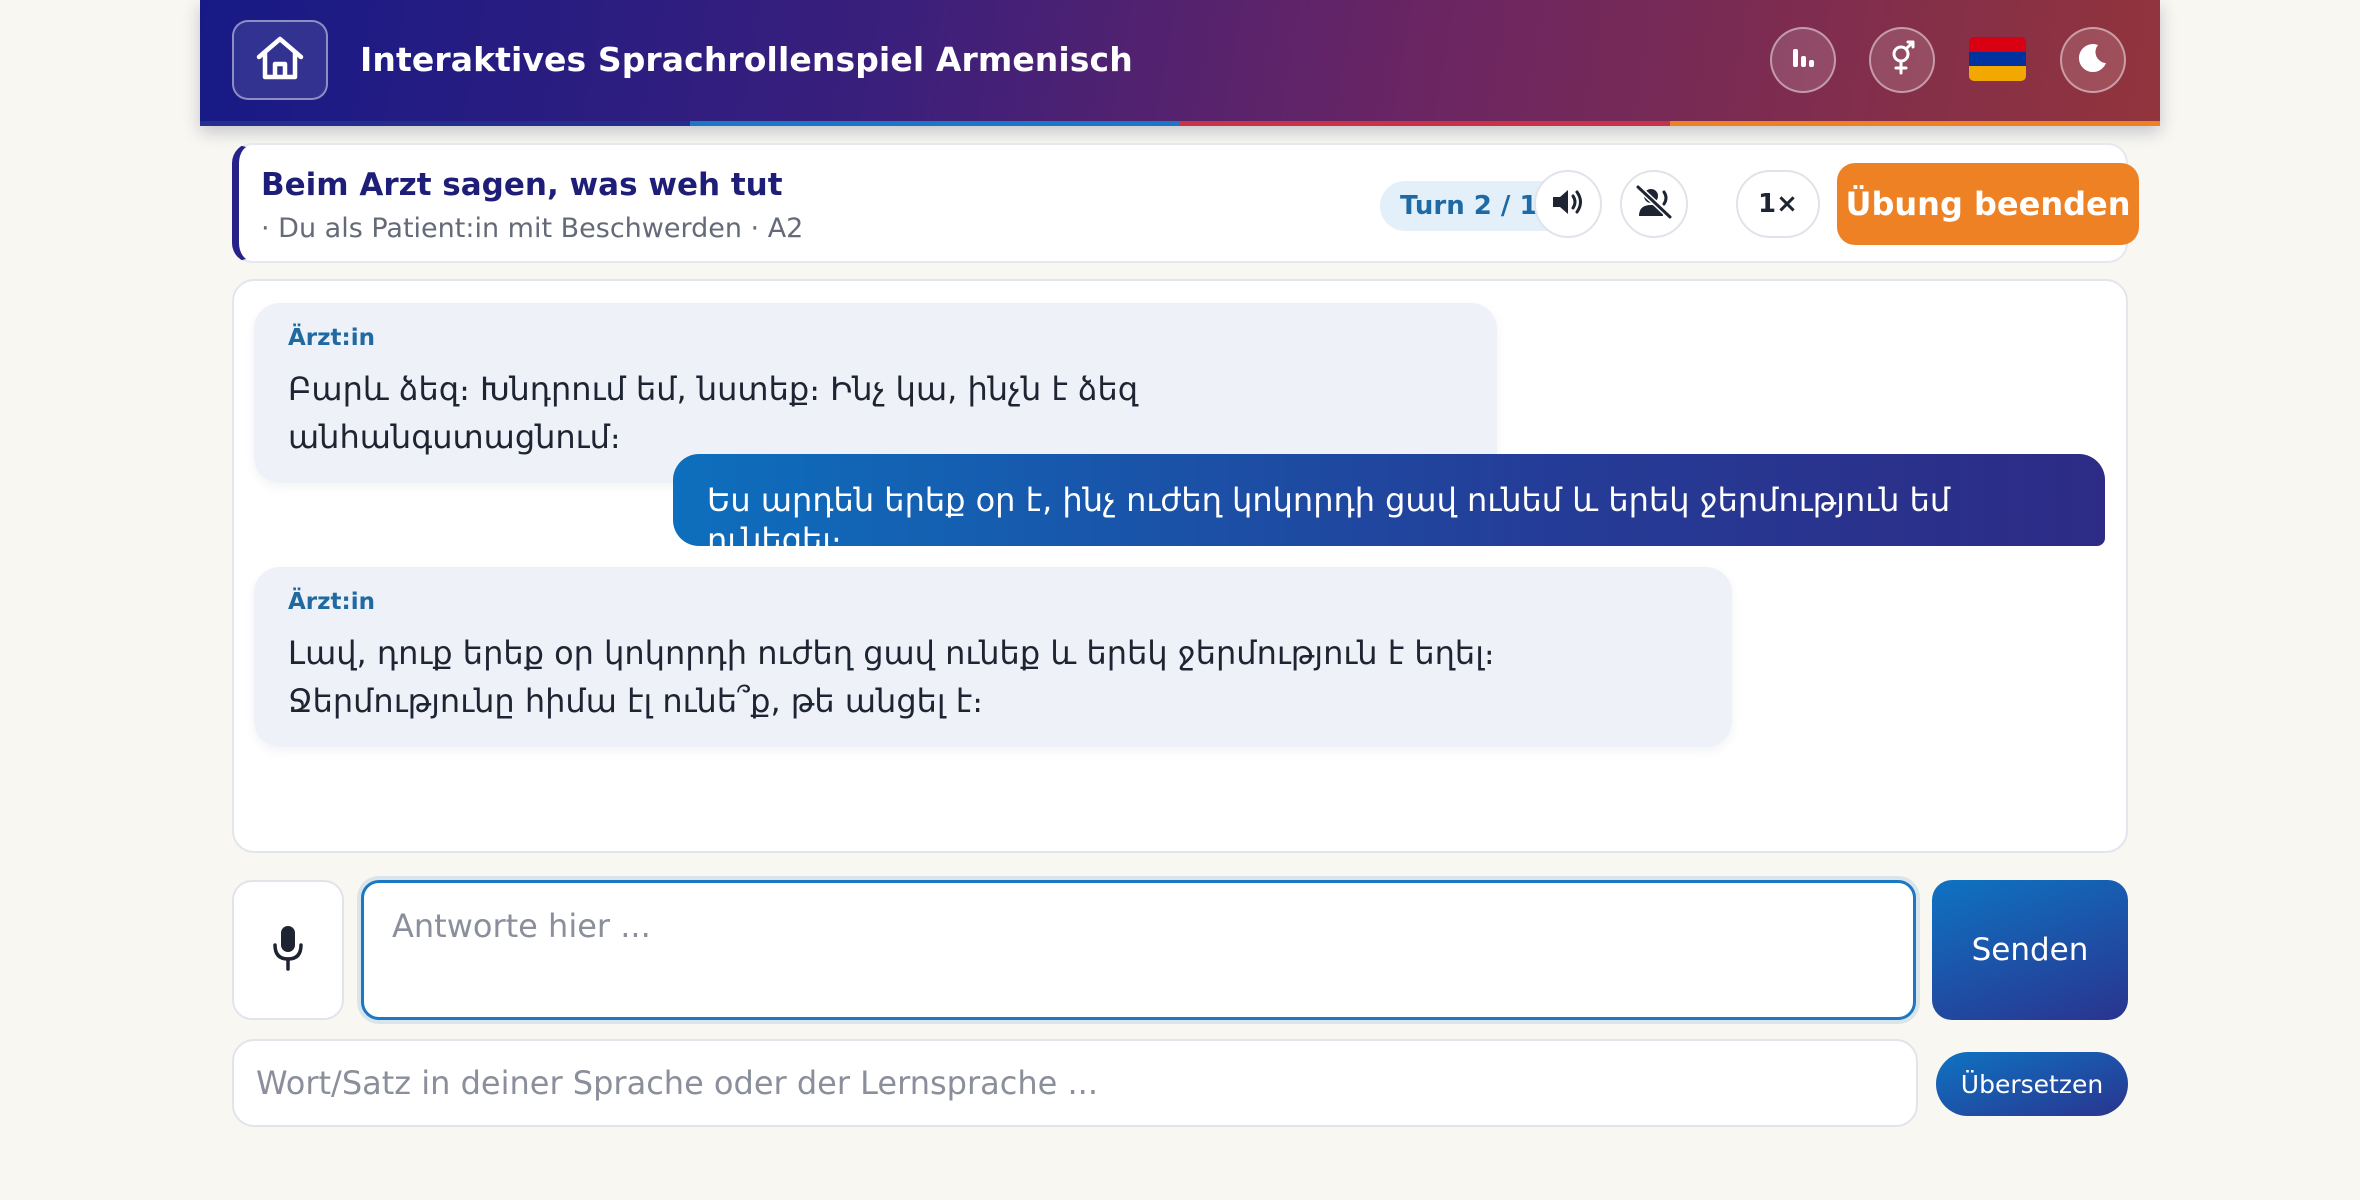 This screenshot has width=2360, height=1200. Describe the element at coordinates (2032, 1084) in the screenshot. I see `translate-button: Übersetzen` at that location.